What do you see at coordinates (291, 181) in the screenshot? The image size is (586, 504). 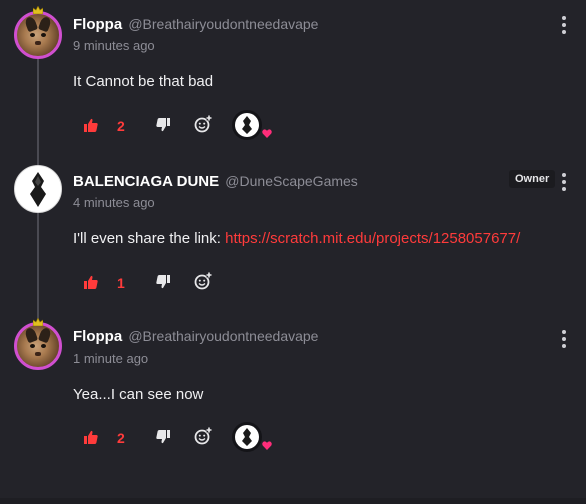 I see `author-handle: @DuneScapeGames` at bounding box center [291, 181].